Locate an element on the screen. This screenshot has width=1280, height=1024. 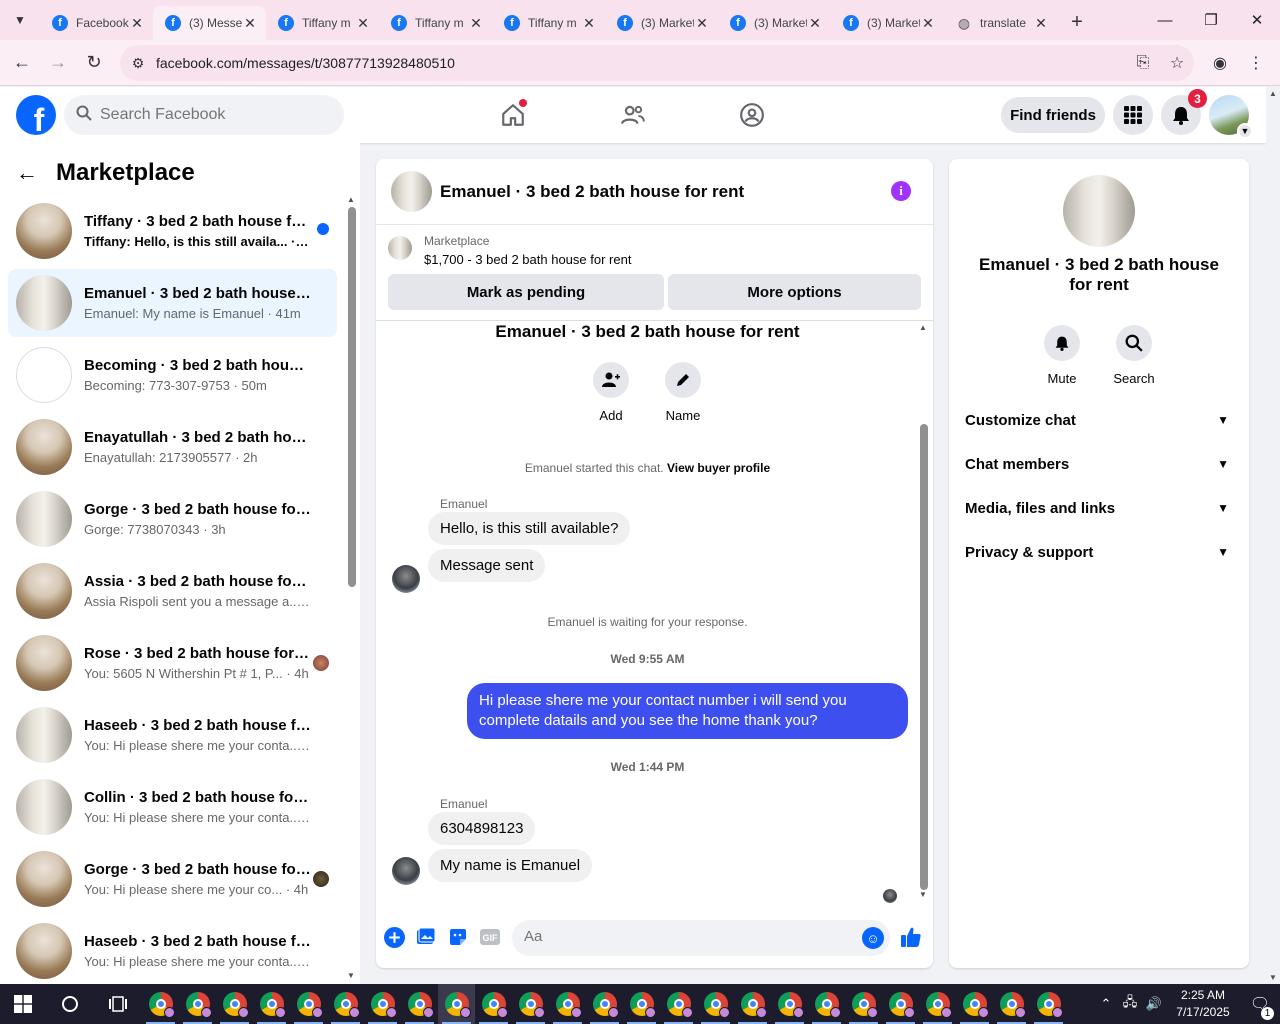
message-input is located at coordinates (684, 936).